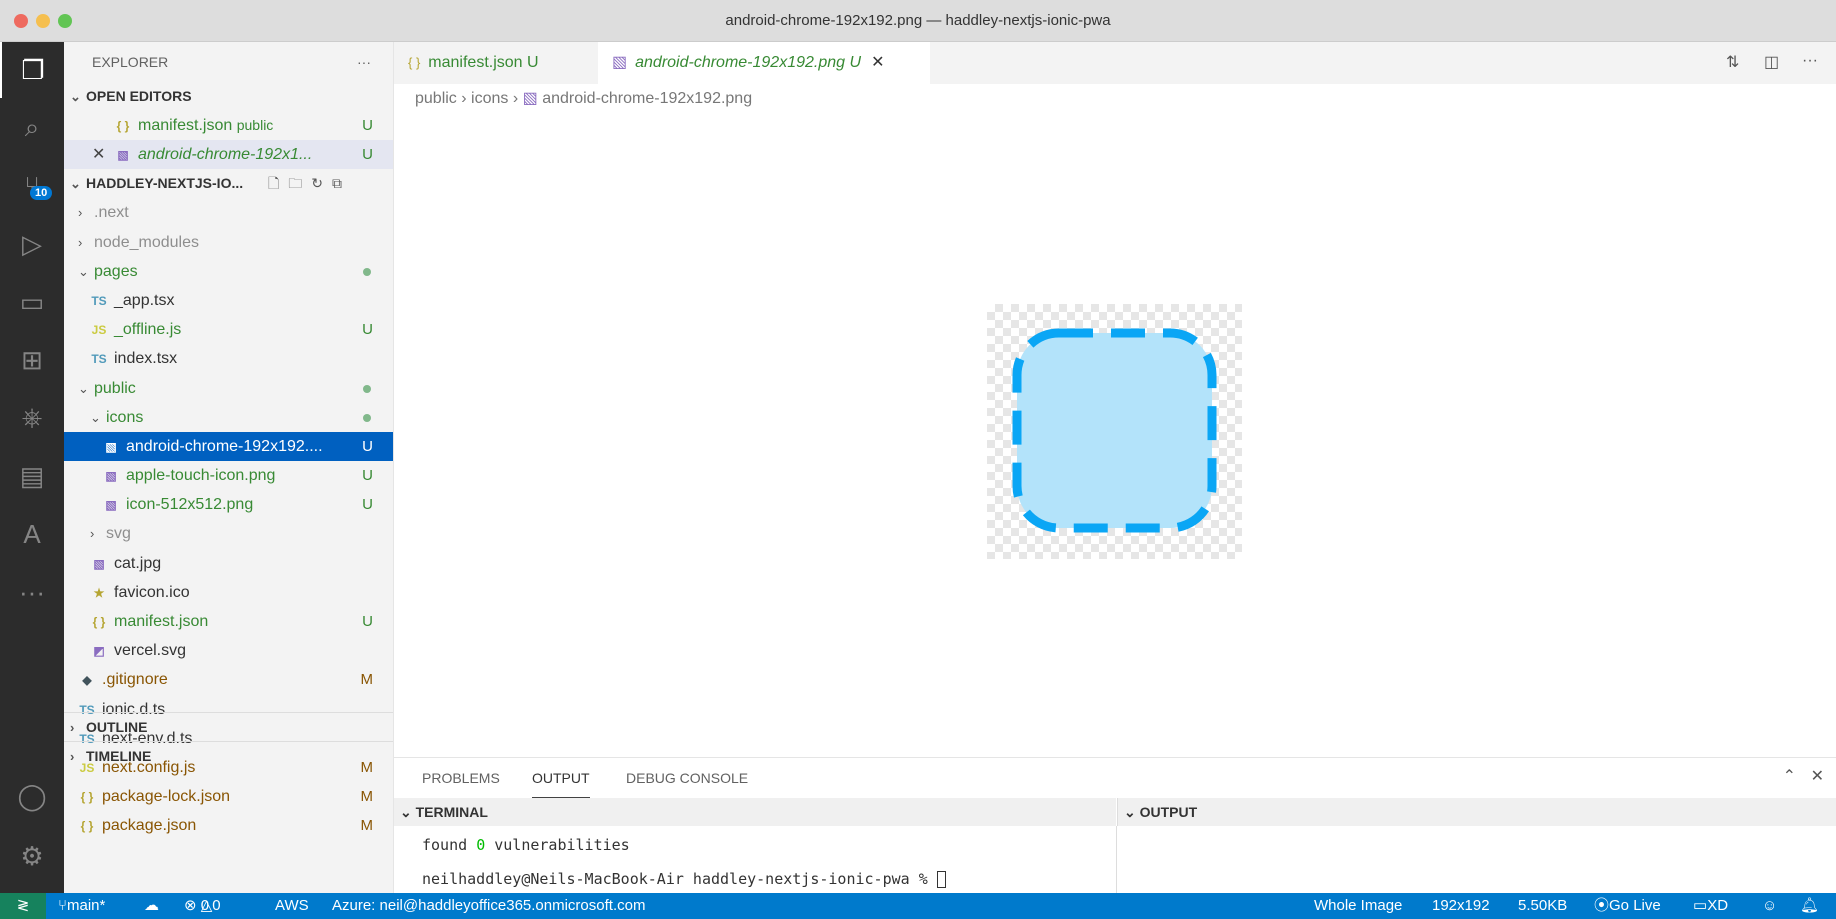 The width and height of the screenshot is (1836, 919). What do you see at coordinates (1771, 62) in the screenshot?
I see `split-editor-icon: ◫` at bounding box center [1771, 62].